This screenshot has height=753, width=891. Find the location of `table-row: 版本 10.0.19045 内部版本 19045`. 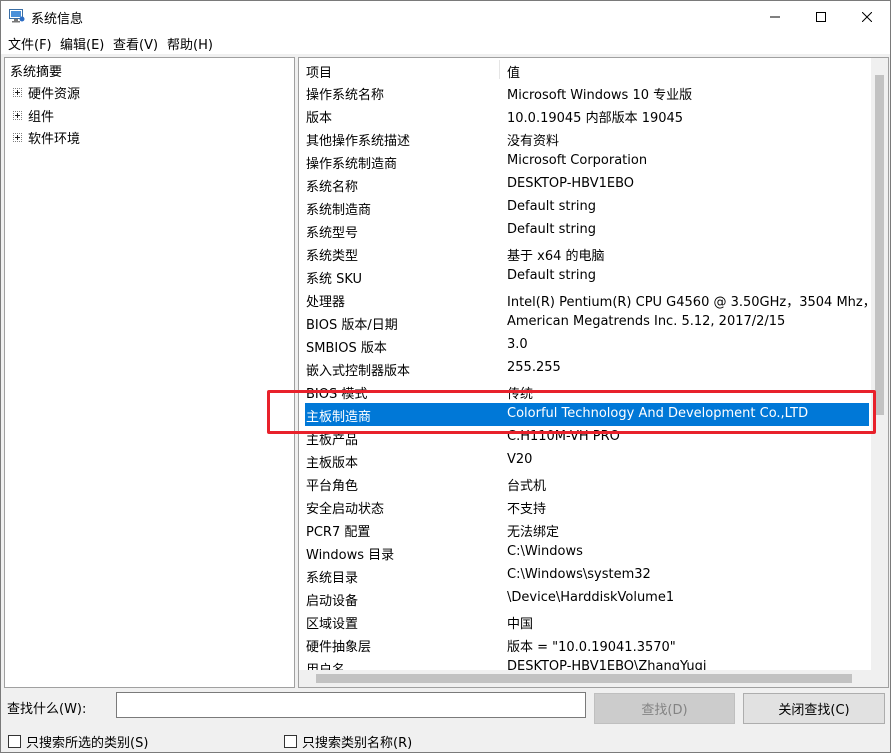

table-row: 版本 10.0.19045 内部版本 19045 is located at coordinates (586, 115).